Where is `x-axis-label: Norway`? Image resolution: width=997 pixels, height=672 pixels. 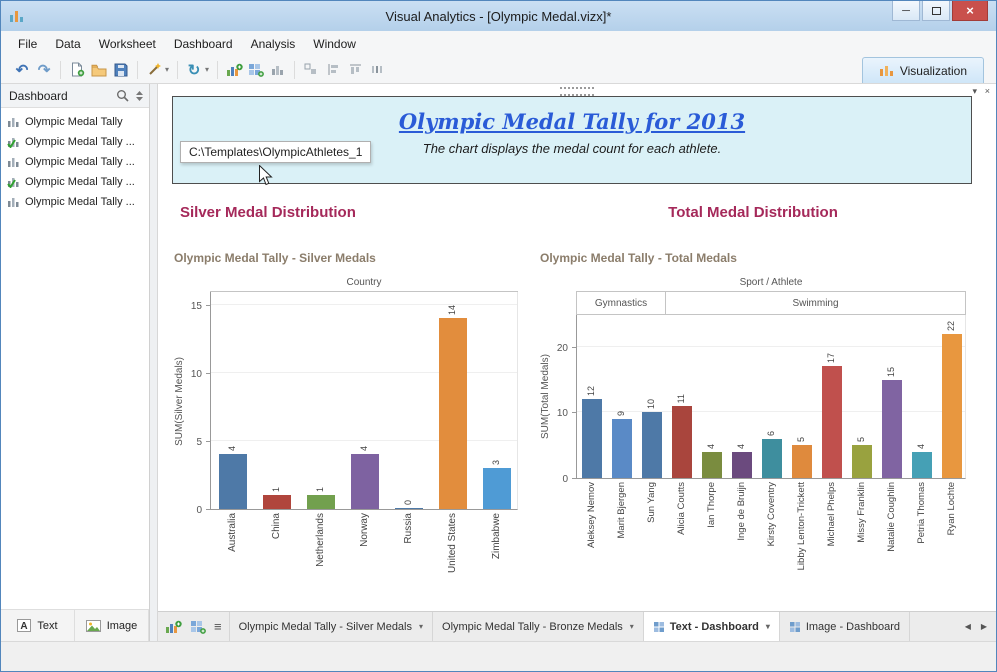
x-axis-label: Norway is located at coordinates (364, 530).